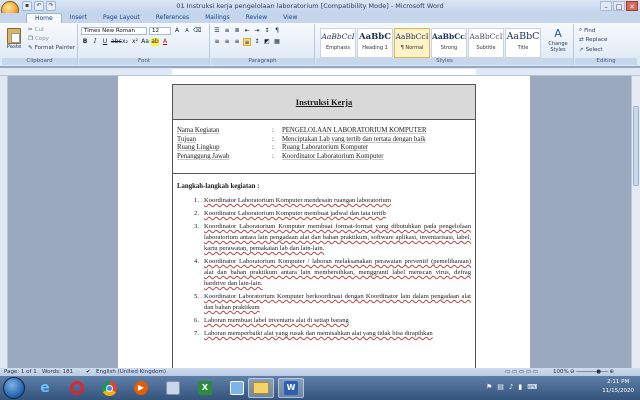 This screenshot has height=400, width=640. What do you see at coordinates (125, 42) in the screenshot?
I see `subscript-icon: x₂` at bounding box center [125, 42].